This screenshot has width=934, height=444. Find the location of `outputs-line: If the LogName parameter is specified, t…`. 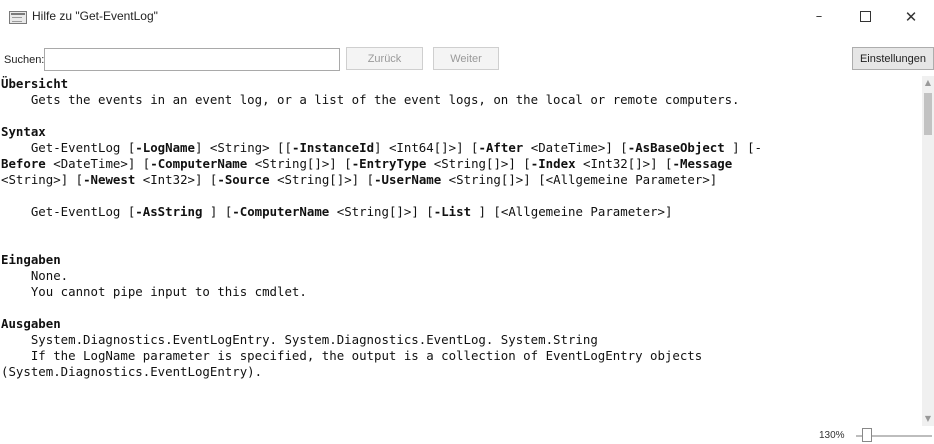

outputs-line: If the LogName parameter is specified, t… is located at coordinates (352, 355).